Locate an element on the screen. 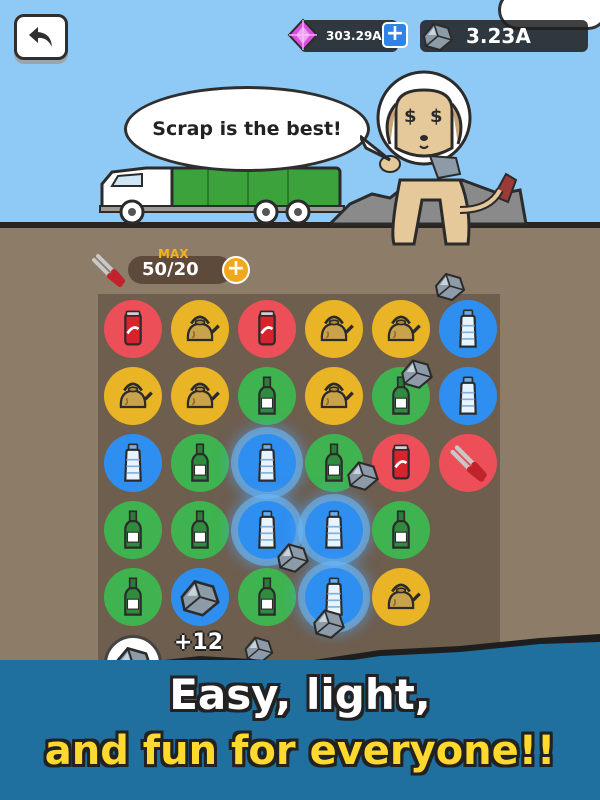 The height and width of the screenshot is (800, 600). speech-bubble-tail is located at coordinates (375, 148).